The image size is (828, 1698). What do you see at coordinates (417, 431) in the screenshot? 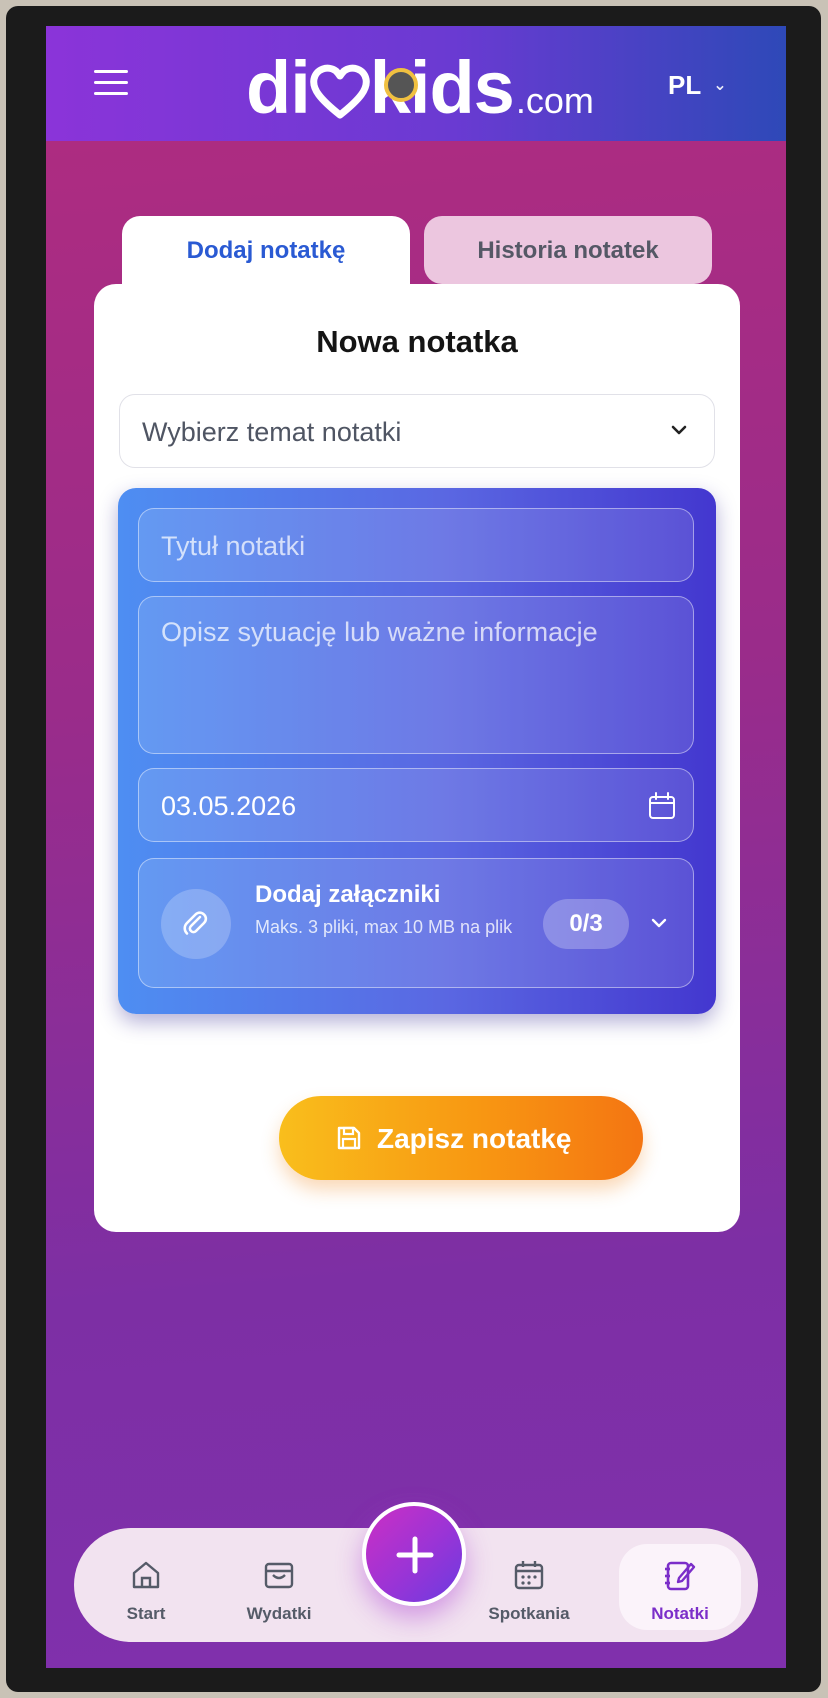
I see `topic-select: Wybierz temat notatki` at bounding box center [417, 431].